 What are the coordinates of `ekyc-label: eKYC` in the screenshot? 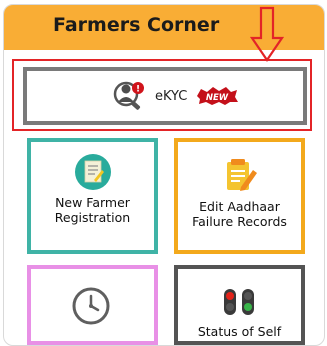 It's located at (171, 96).